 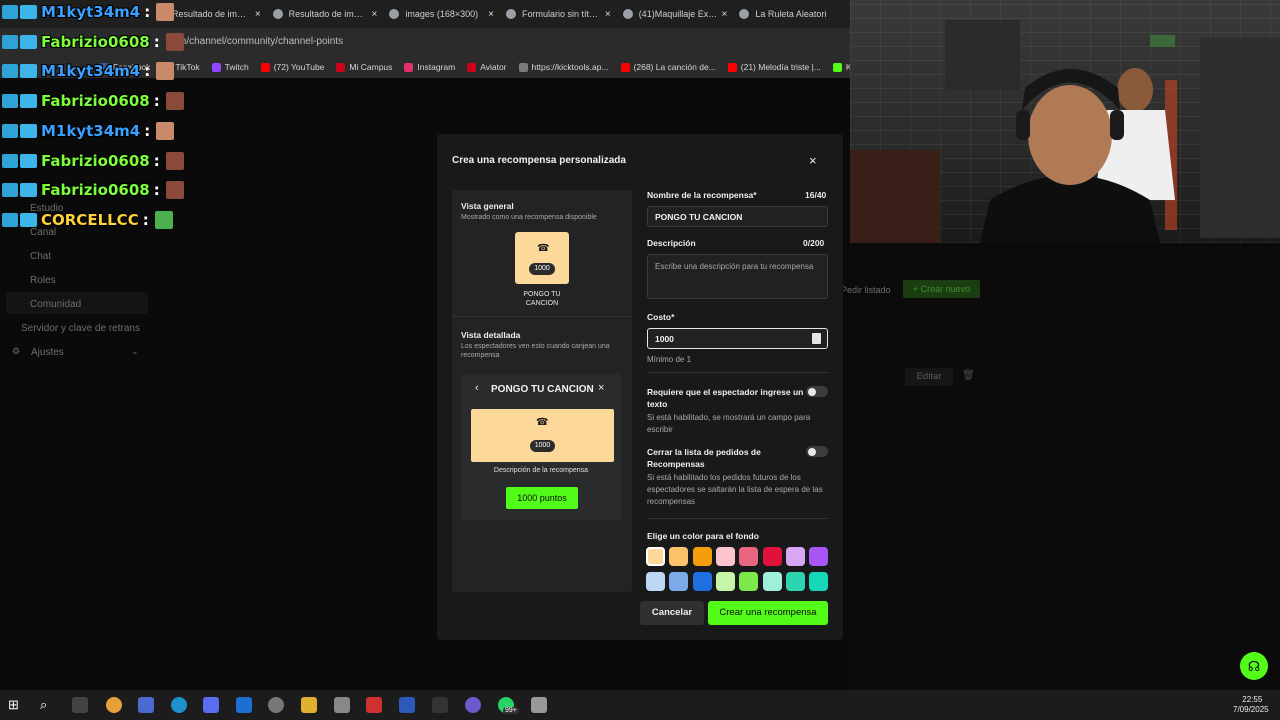 What do you see at coordinates (114, 705) in the screenshot?
I see `chrome-icon` at bounding box center [114, 705].